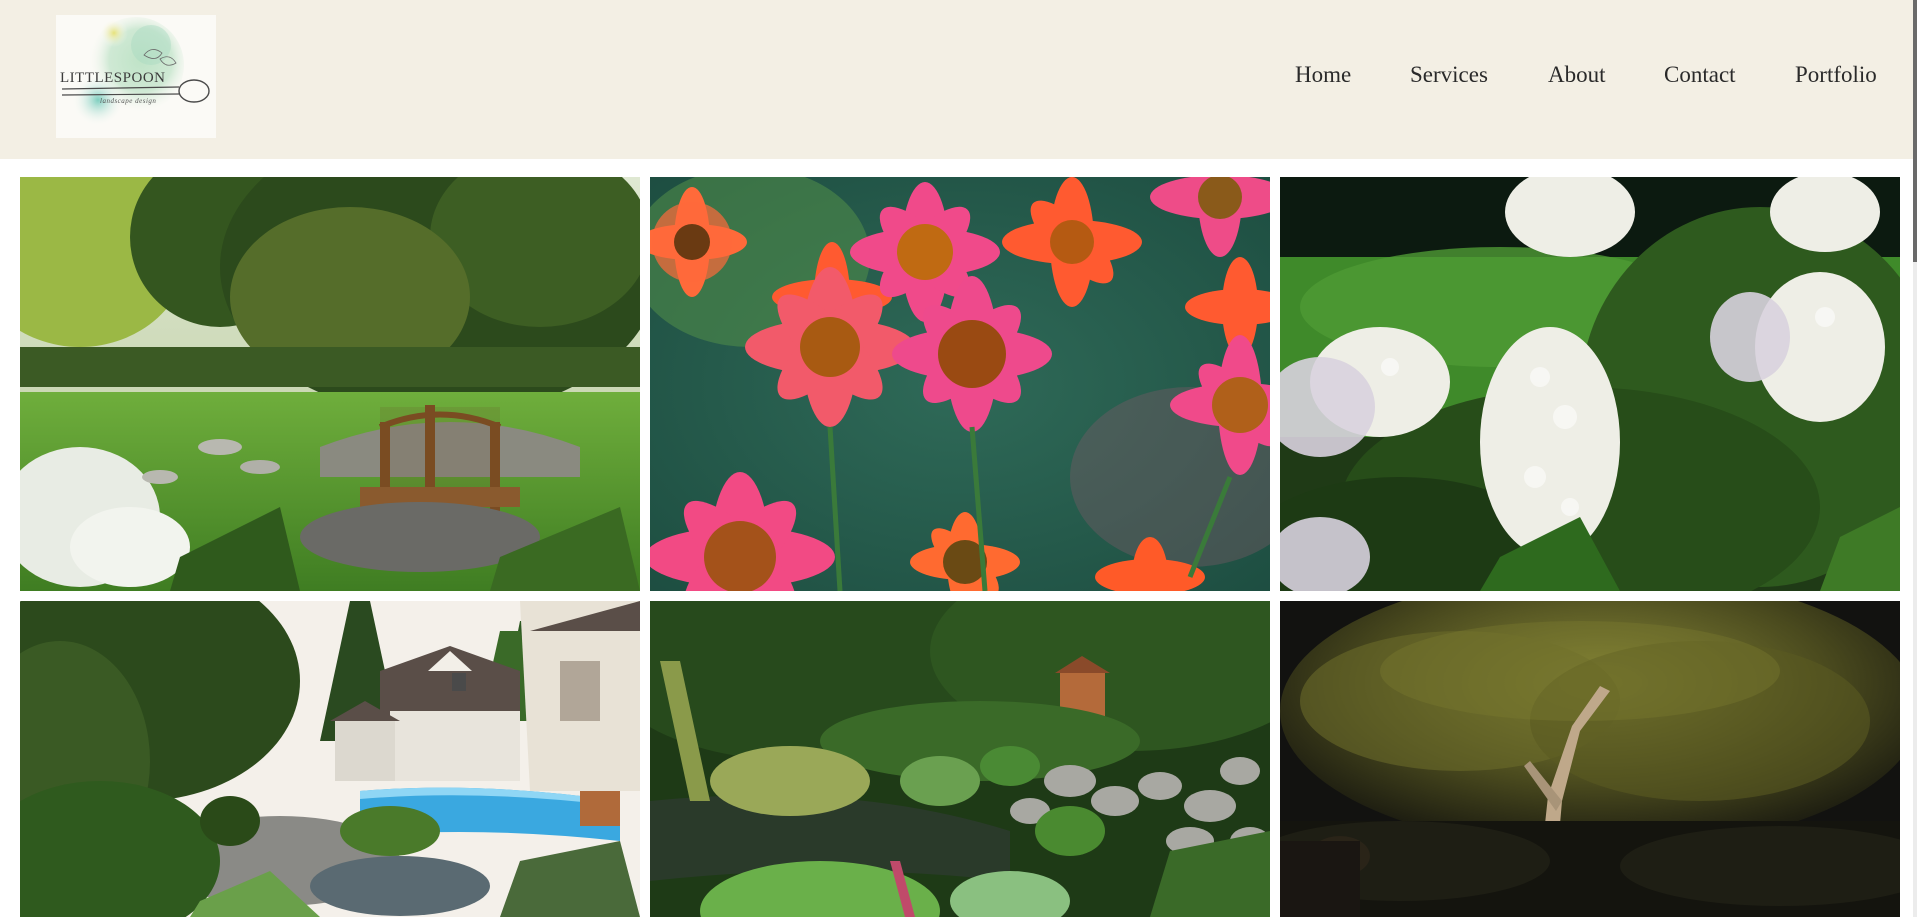 The width and height of the screenshot is (1917, 917). What do you see at coordinates (1323, 75) in the screenshot?
I see `nav-home: Home` at bounding box center [1323, 75].